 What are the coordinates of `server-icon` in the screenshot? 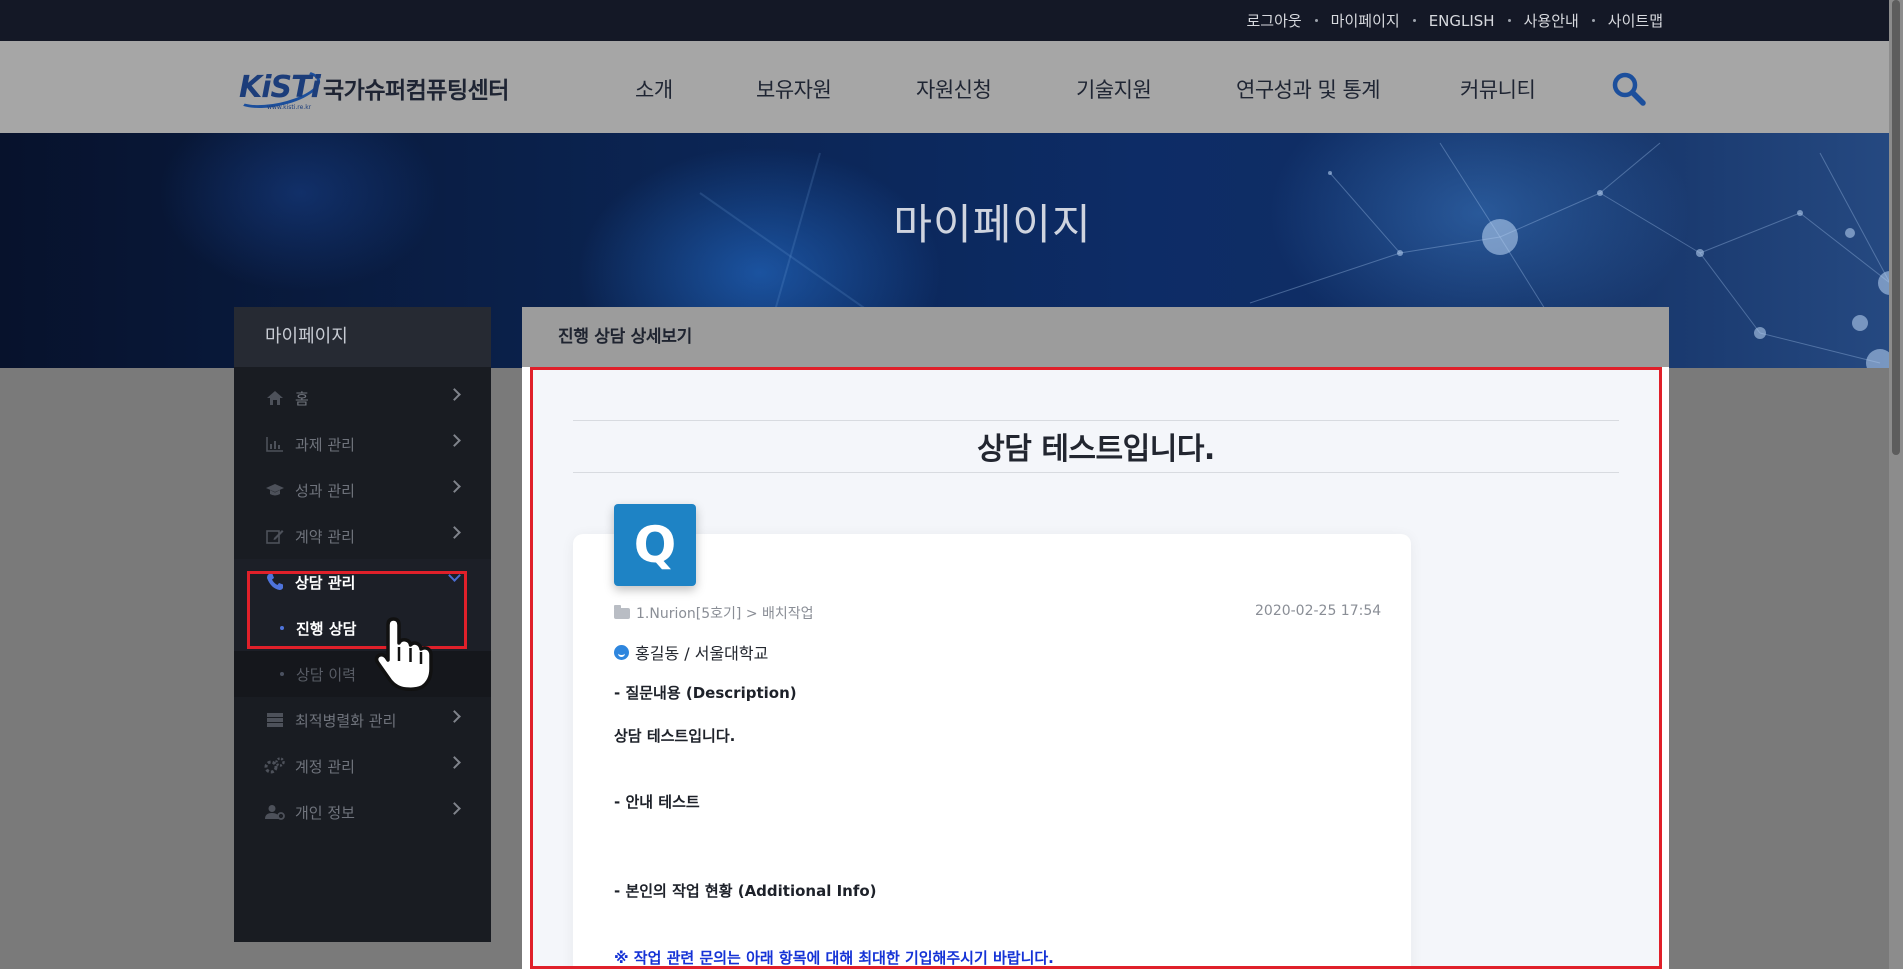 It's located at (275, 720).